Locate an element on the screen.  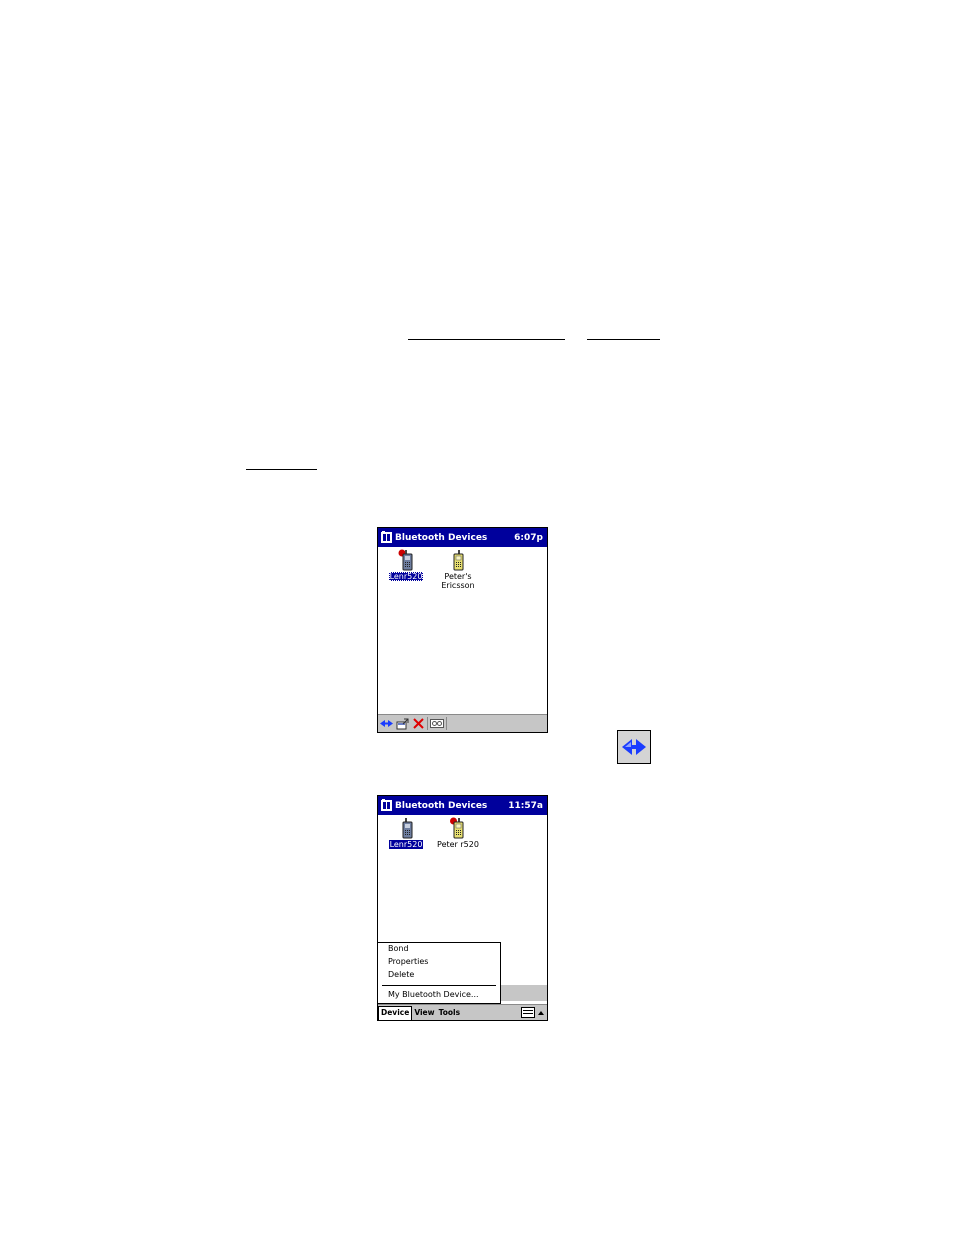
menu-device: Device is located at coordinates (395, 1012).